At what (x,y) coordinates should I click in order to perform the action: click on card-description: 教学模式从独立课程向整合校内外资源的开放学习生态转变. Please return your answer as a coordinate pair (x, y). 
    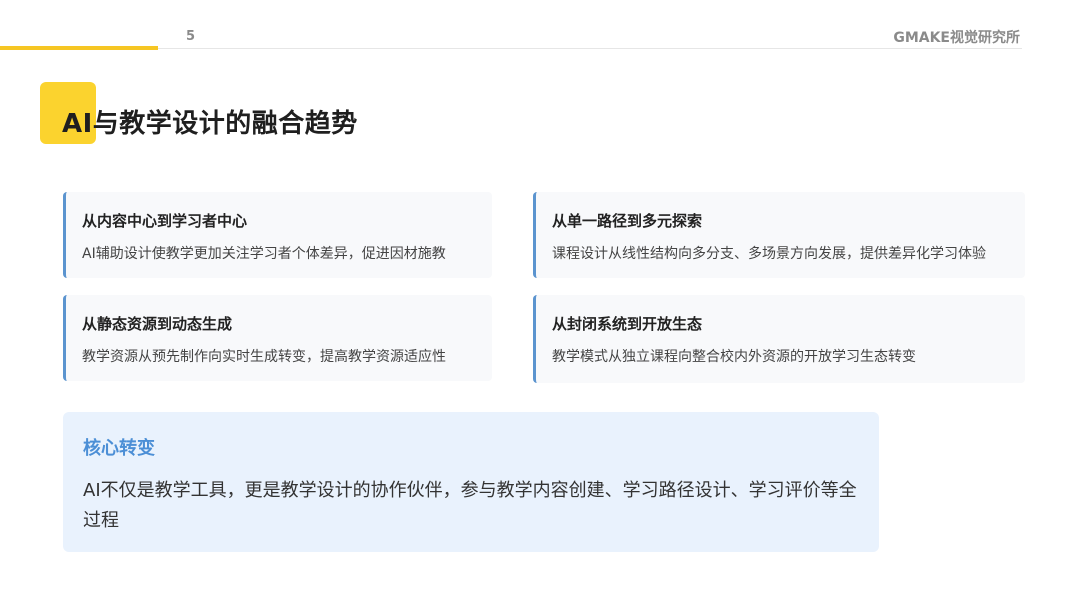
    Looking at the image, I should click on (734, 357).